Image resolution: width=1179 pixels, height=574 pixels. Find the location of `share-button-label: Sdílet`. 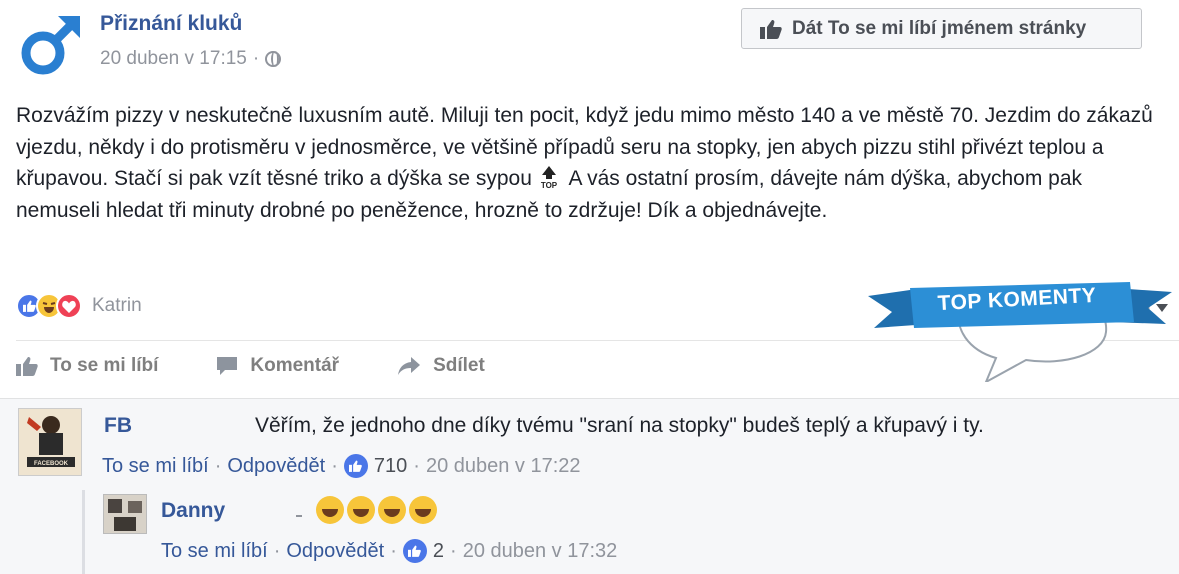

share-button-label: Sdílet is located at coordinates (459, 365).